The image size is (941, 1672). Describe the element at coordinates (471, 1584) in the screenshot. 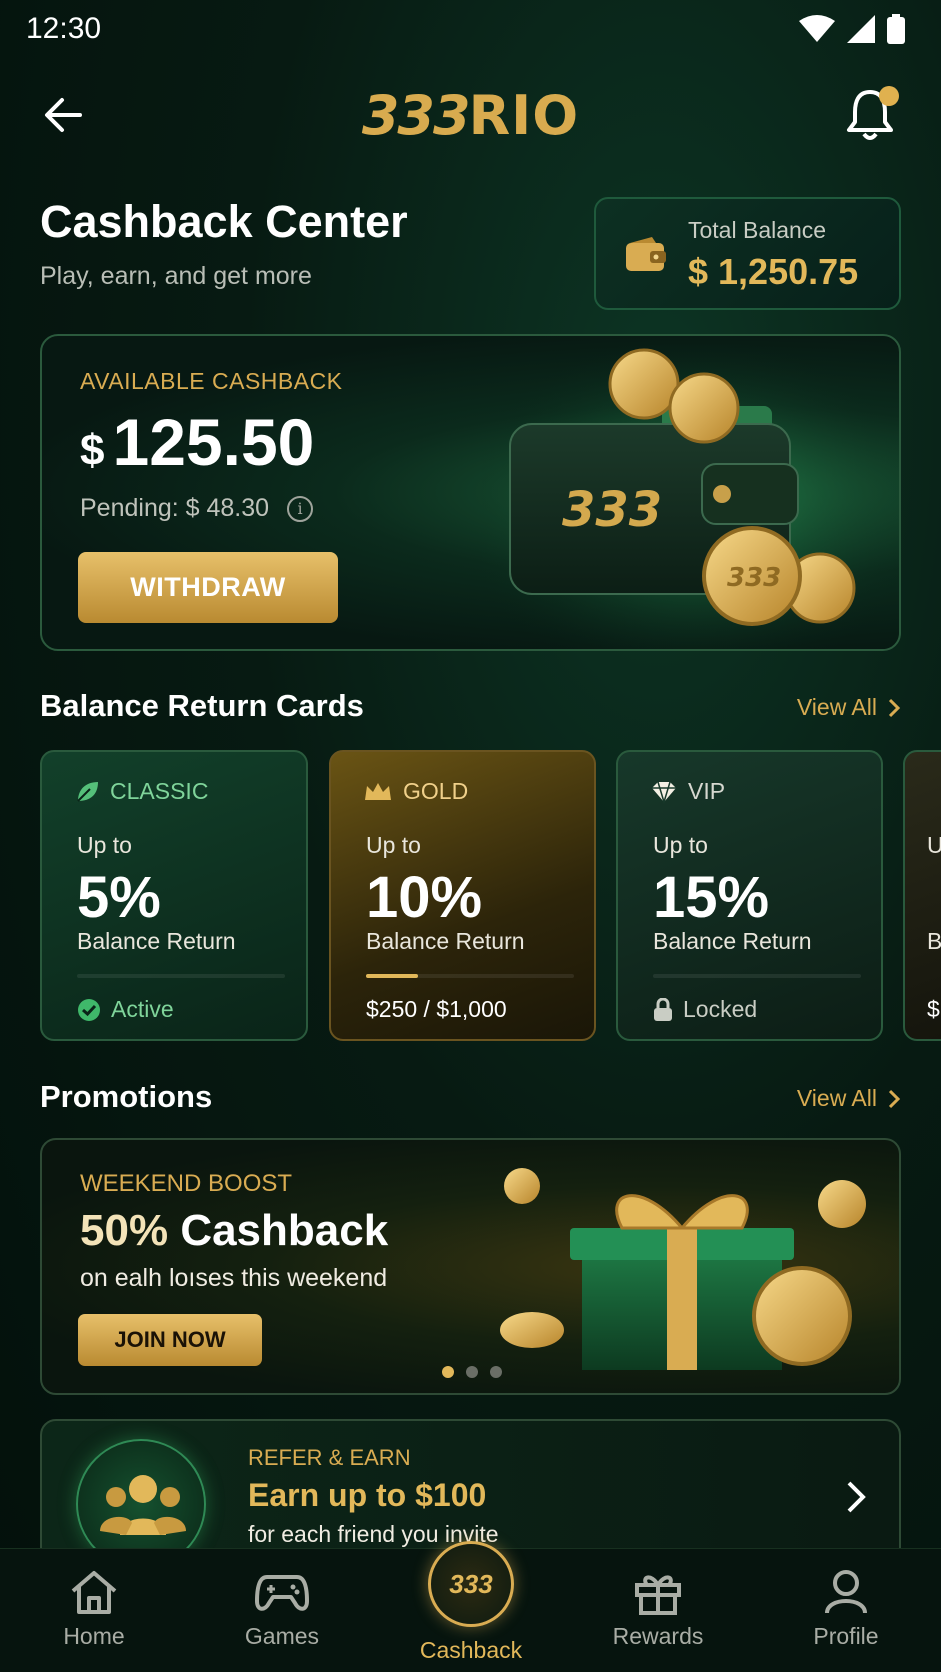

I see `nav-cashback-badge: 333` at that location.